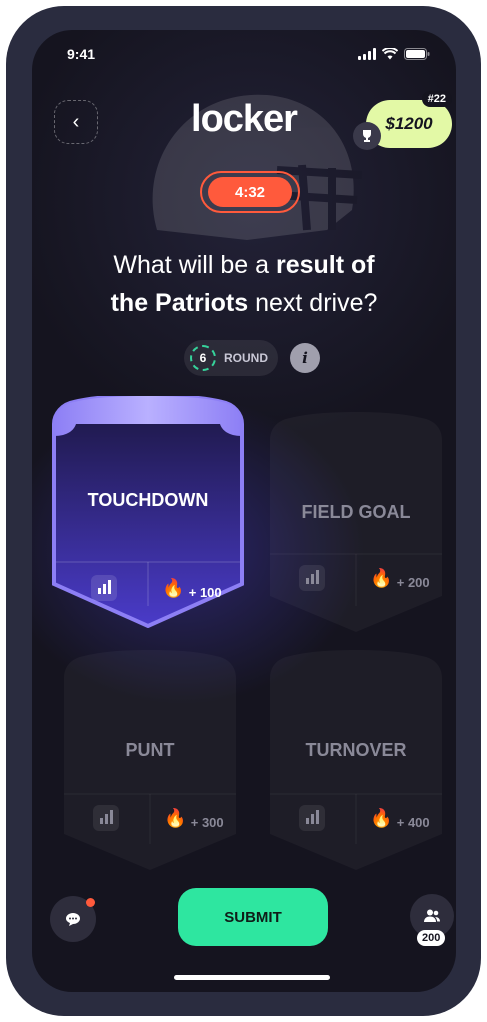 This screenshot has width=487, height=1022. Describe the element at coordinates (313, 303) in the screenshot. I see `question-part2: next drive?` at that location.